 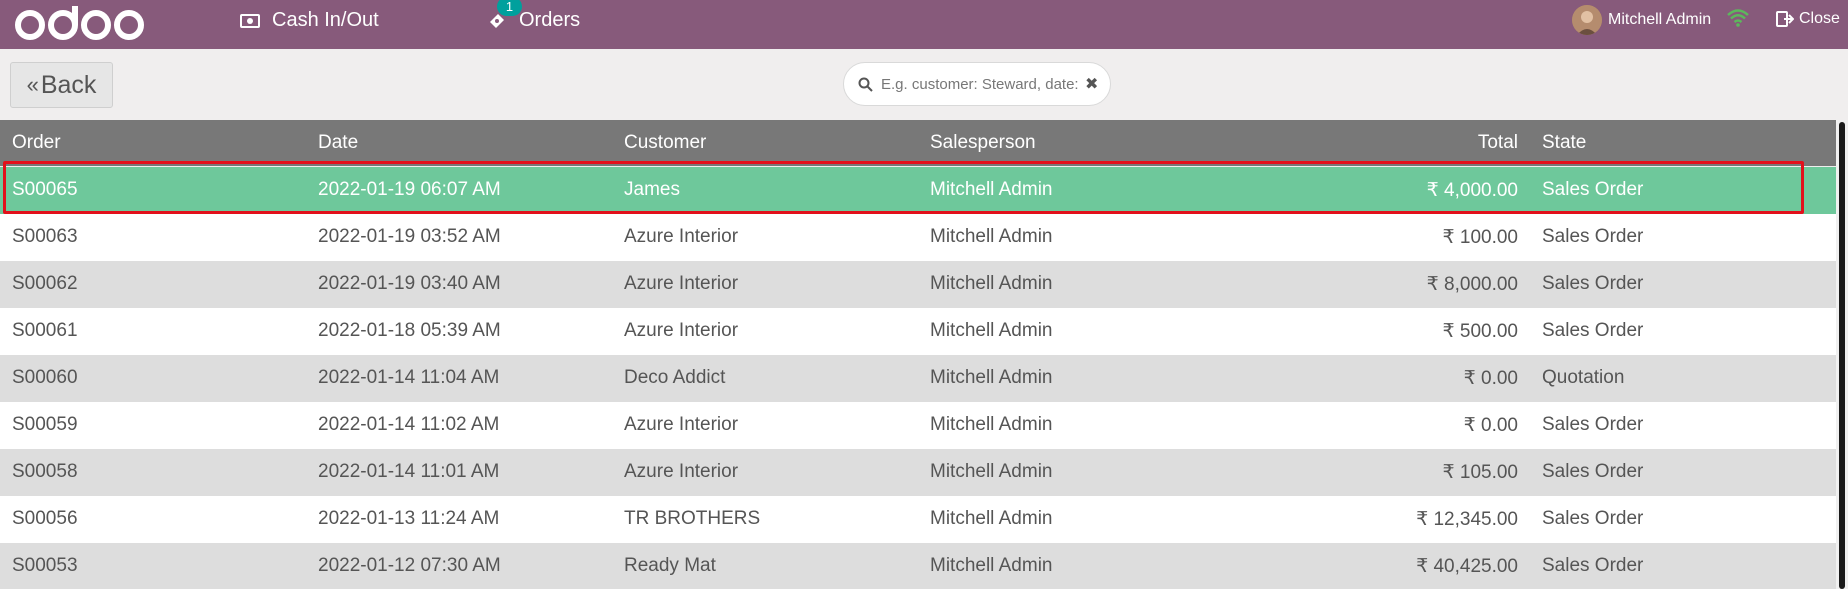 I want to click on cash-in-out-button: Cash In/Out, so click(x=309, y=20).